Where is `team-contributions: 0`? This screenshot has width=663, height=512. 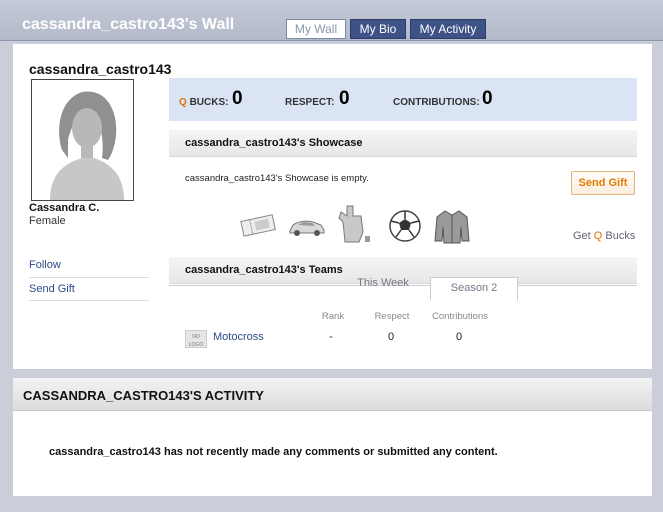
team-contributions: 0 is located at coordinates (459, 337).